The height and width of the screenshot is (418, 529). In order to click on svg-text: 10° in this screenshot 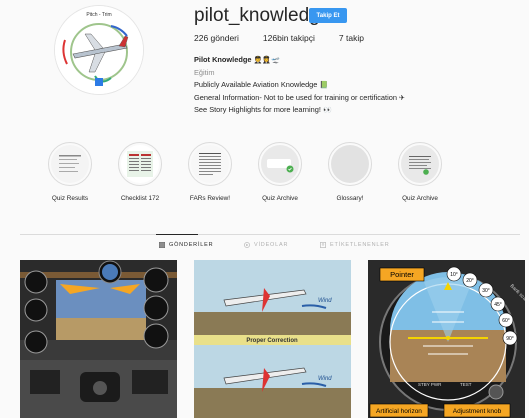, I will do `click(454, 275)`.